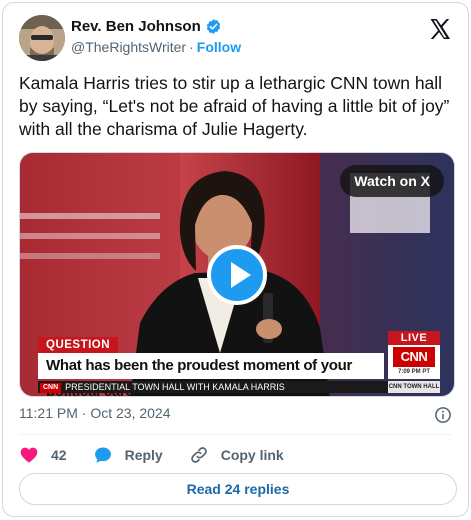 The width and height of the screenshot is (471, 520). Describe the element at coordinates (102, 455) in the screenshot. I see `reply-bubble-icon` at that location.